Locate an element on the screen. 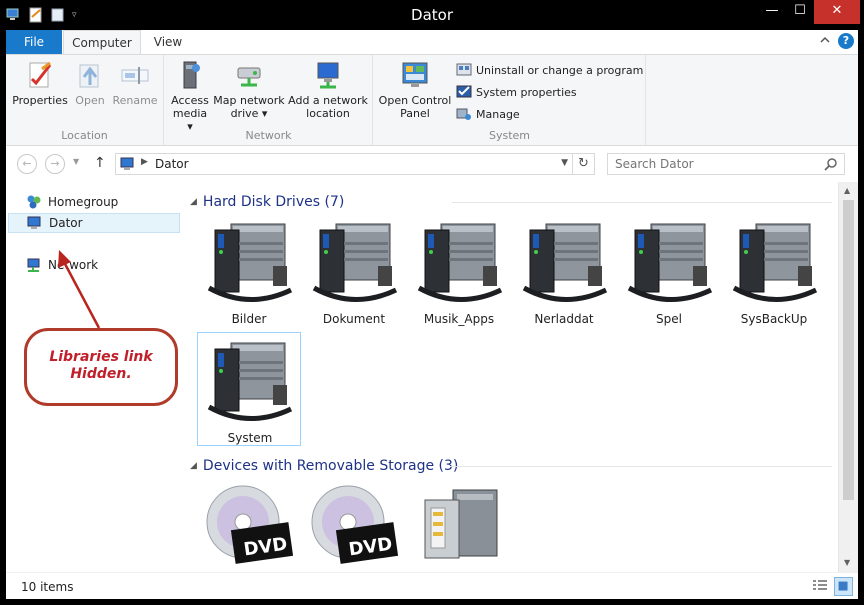 The width and height of the screenshot is (864, 605). access-media-icon is located at coordinates (191, 75).